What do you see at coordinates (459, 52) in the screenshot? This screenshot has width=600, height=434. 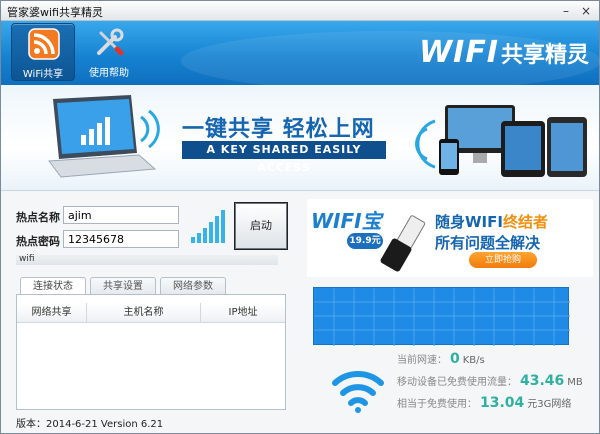 I see `brand-wifi: WIFI` at bounding box center [459, 52].